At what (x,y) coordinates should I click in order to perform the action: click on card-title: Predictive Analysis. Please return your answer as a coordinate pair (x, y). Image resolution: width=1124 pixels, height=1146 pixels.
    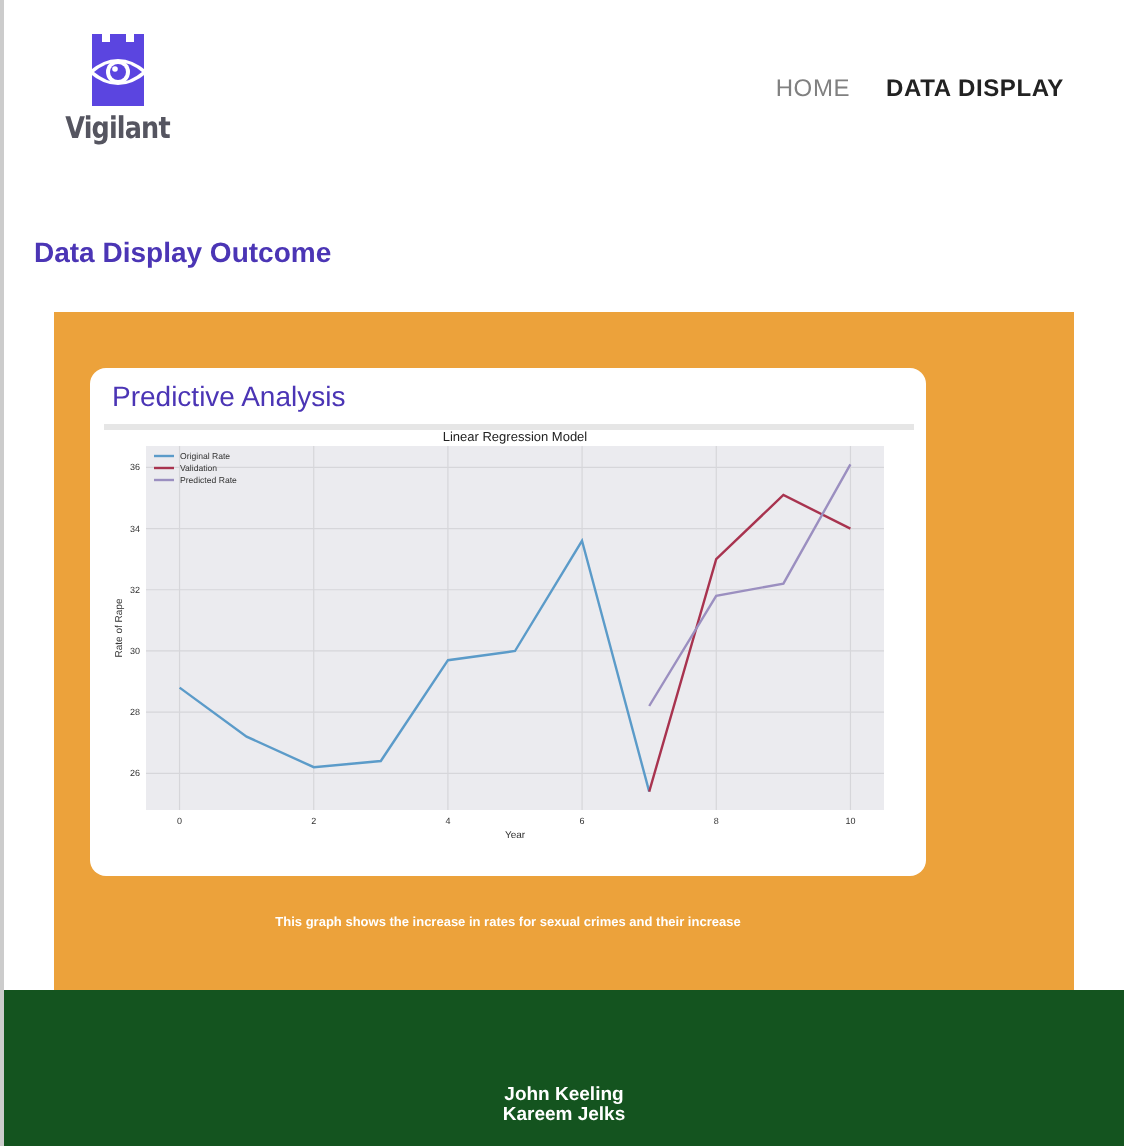
    Looking at the image, I should click on (230, 396).